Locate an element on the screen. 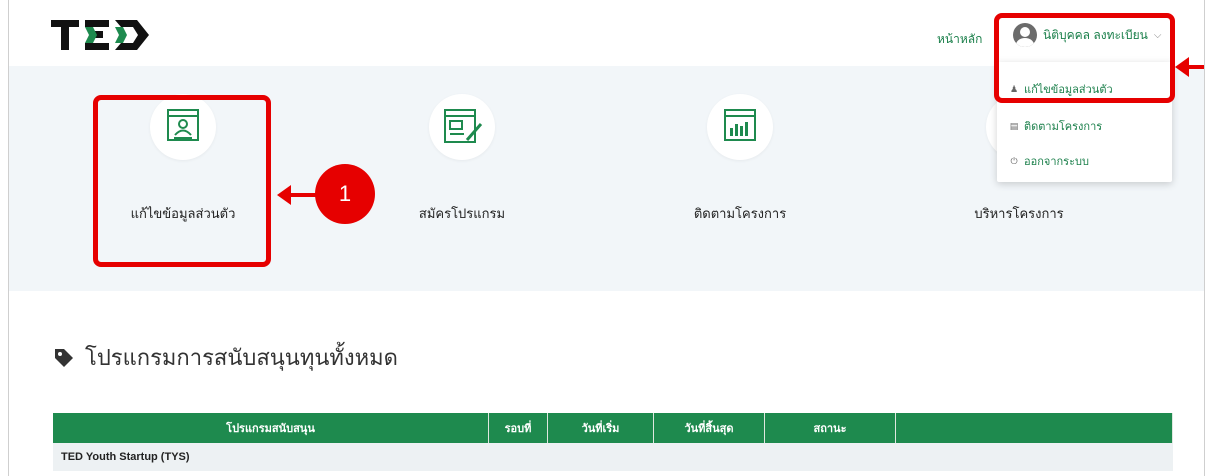 This screenshot has height=476, width=1211. column-header: วันที่เริ่ม is located at coordinates (600, 428).